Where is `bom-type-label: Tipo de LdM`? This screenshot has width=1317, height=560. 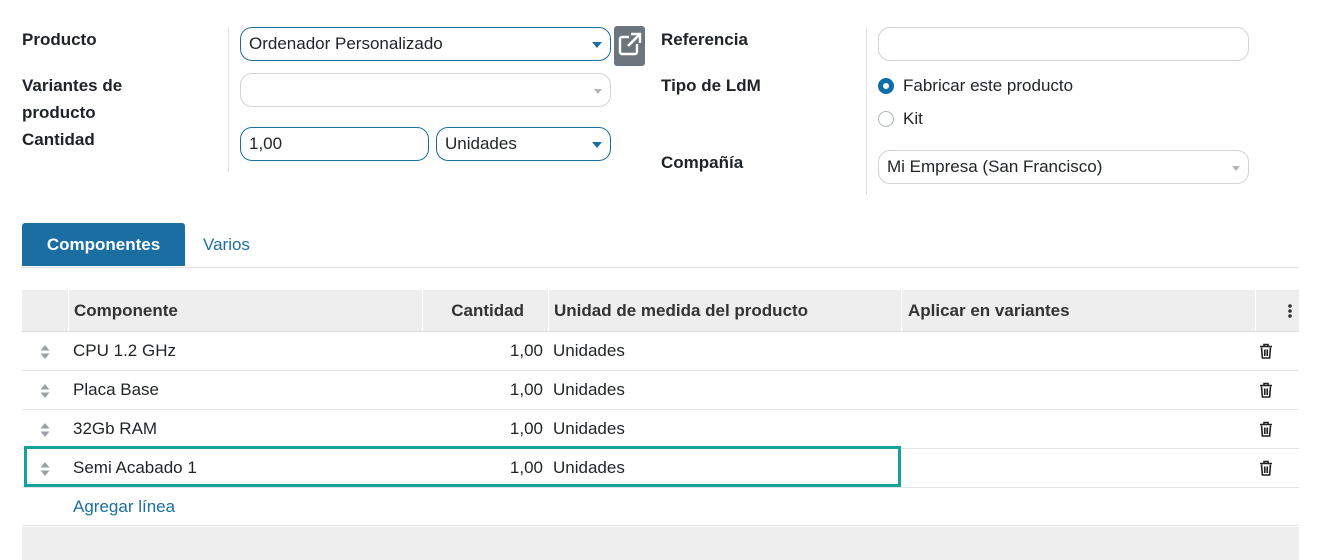 bom-type-label: Tipo de LdM is located at coordinates (711, 85).